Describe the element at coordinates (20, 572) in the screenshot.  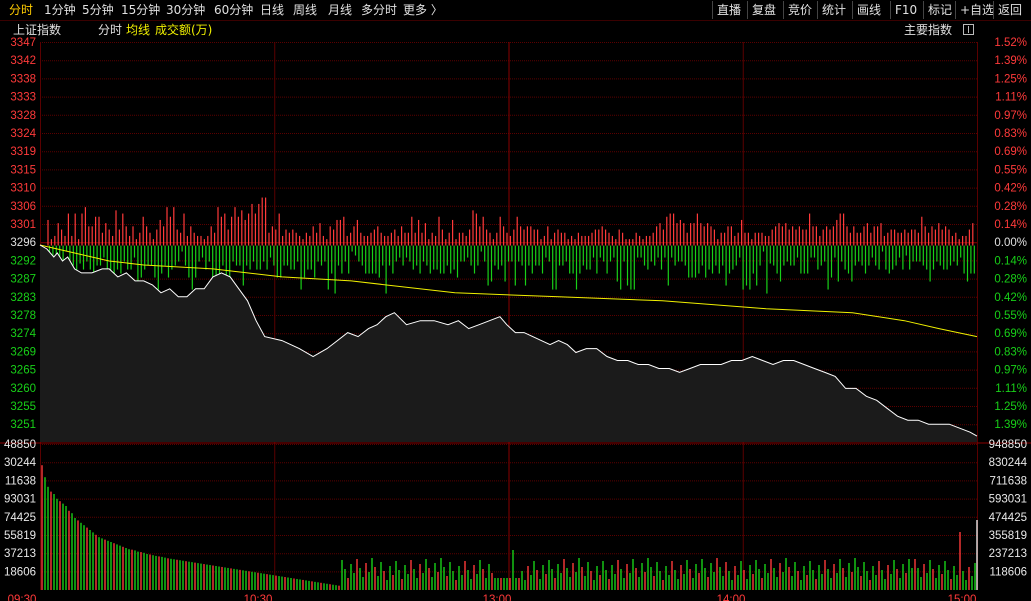
I see `volume-axis-label: 18606` at that location.